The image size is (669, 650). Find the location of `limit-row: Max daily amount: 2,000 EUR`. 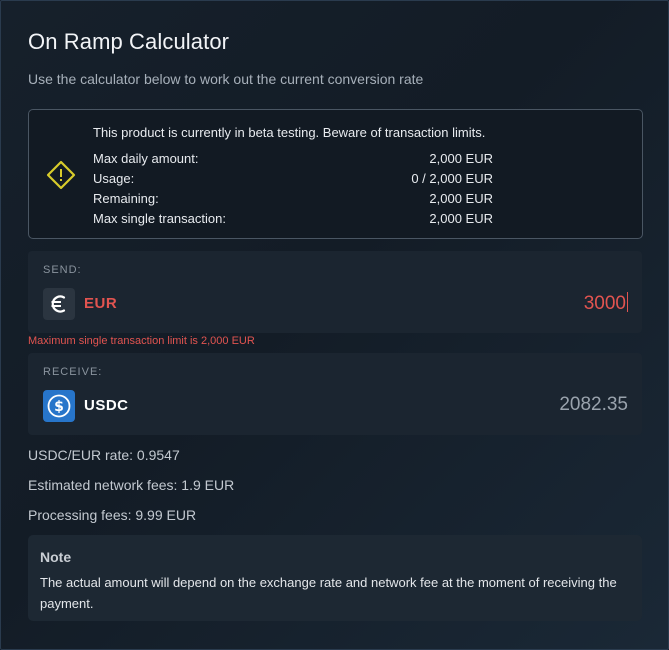

limit-row: Max daily amount: 2,000 EUR is located at coordinates (293, 160).